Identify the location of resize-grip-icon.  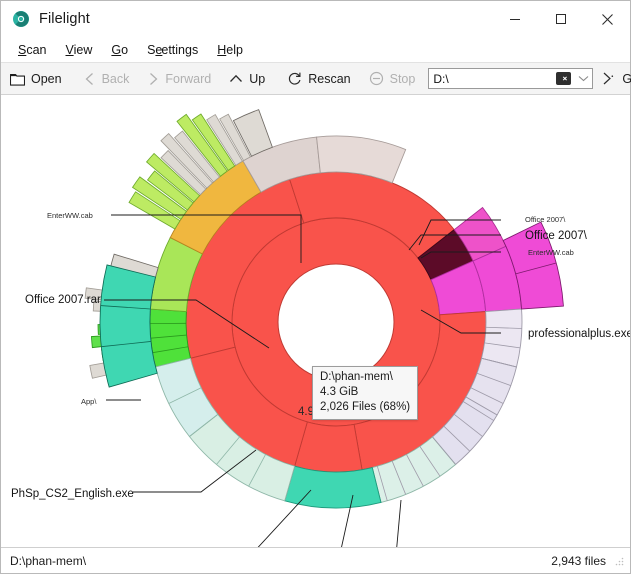
(619, 561).